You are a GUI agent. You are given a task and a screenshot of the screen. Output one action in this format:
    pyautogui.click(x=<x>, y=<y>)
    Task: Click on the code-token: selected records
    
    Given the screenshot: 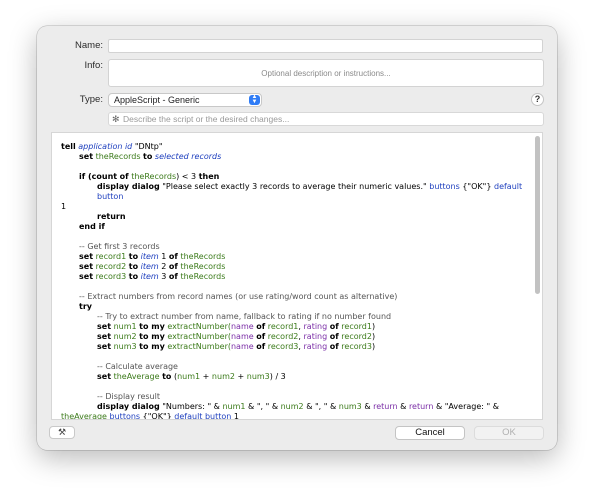 What is the action you would take?
    pyautogui.click(x=188, y=156)
    